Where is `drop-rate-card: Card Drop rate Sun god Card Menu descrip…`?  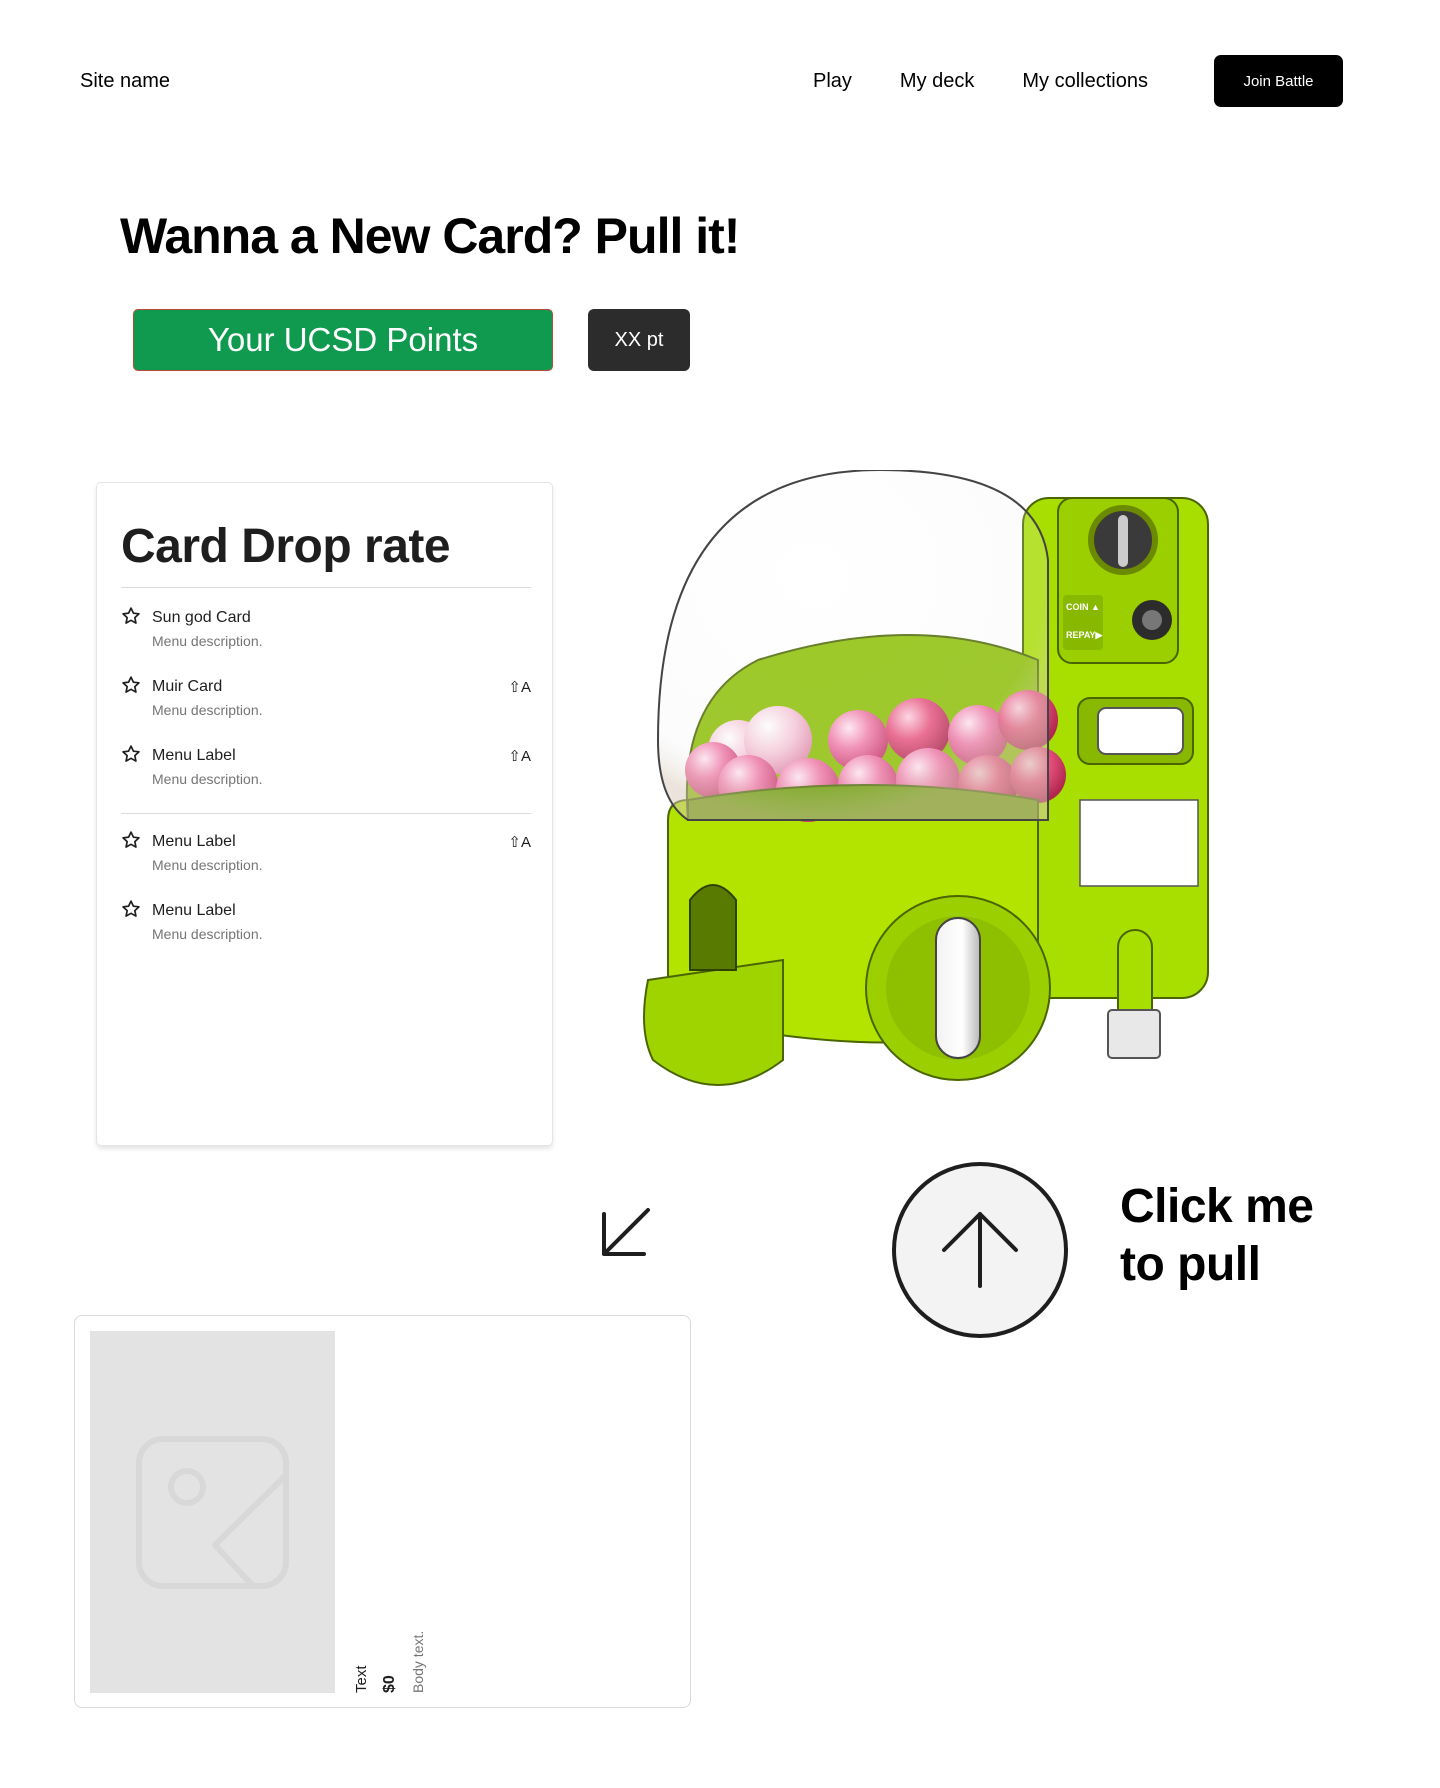
drop-rate-card: Card Drop rate Sun god Card Menu descrip… is located at coordinates (324, 814).